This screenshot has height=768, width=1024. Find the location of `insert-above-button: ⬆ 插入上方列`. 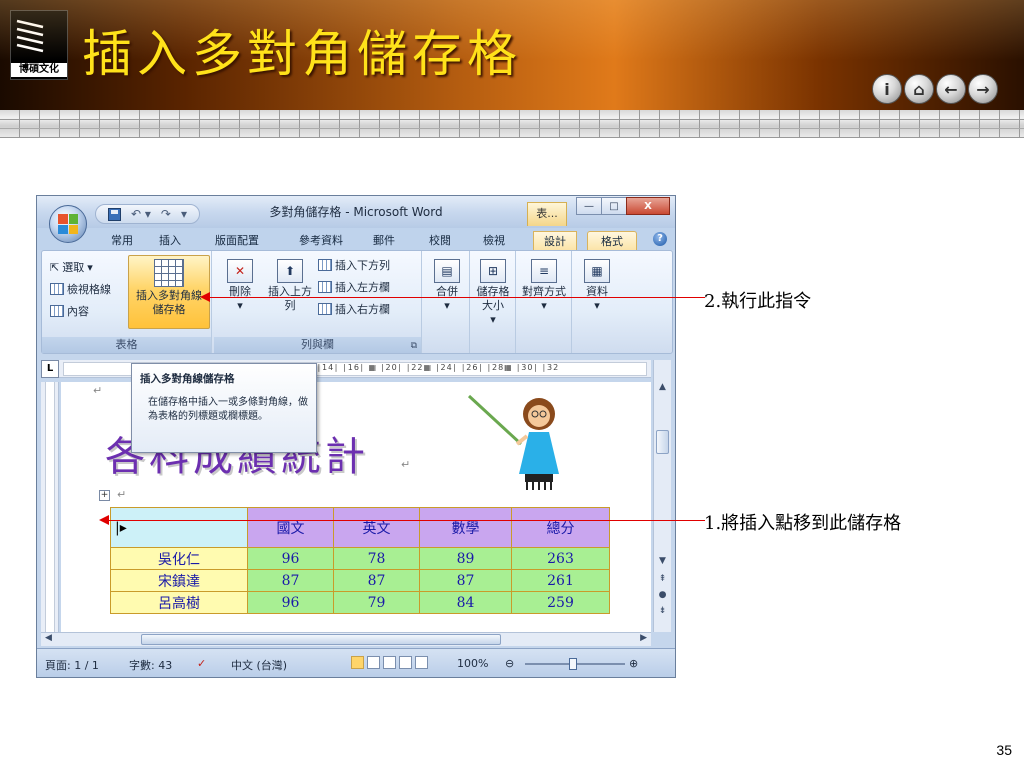

insert-above-button: ⬆ 插入上方列 is located at coordinates (290, 284).